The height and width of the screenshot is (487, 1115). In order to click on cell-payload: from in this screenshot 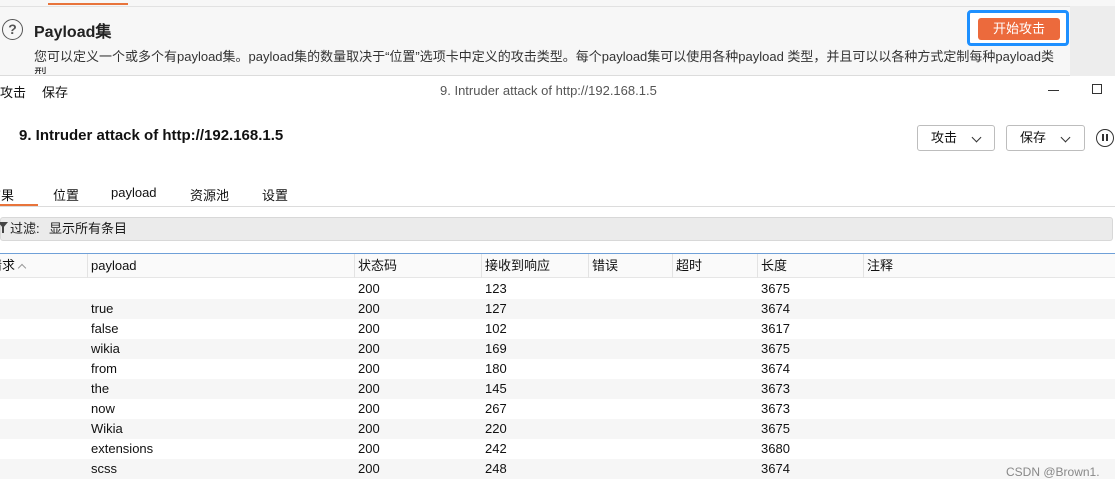, I will do `click(104, 368)`.